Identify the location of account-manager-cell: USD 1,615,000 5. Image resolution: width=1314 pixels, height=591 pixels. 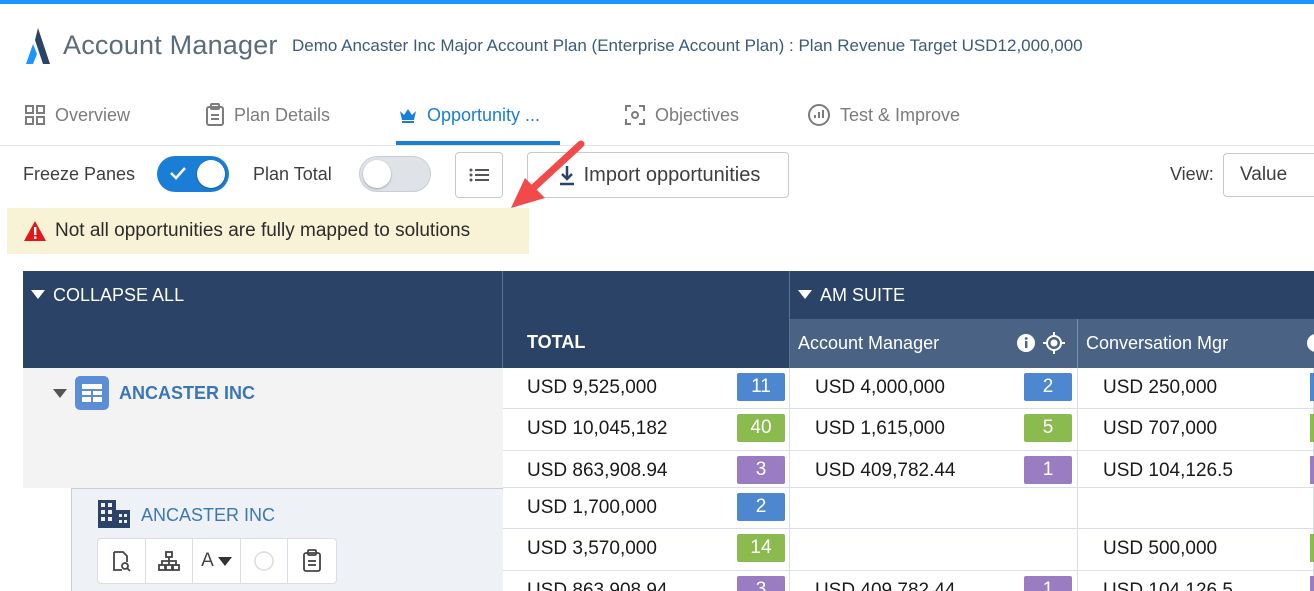
(934, 430).